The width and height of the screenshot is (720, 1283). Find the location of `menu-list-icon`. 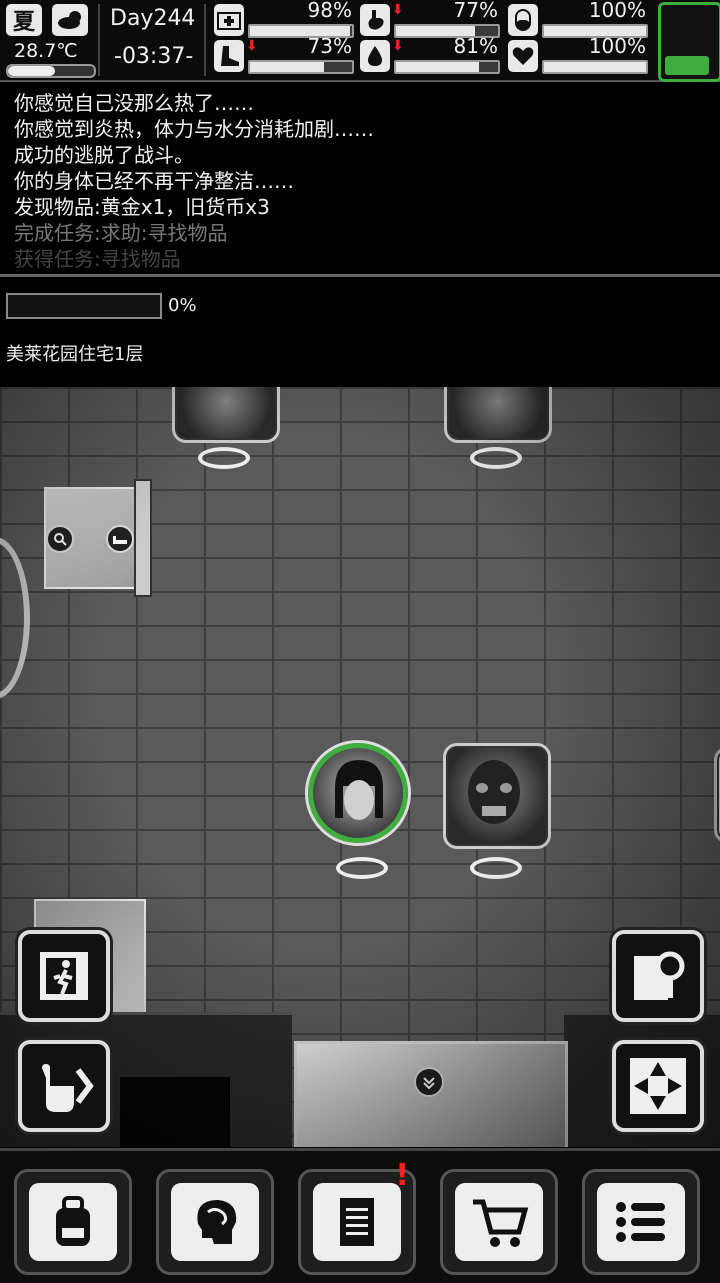

menu-list-icon is located at coordinates (640, 1222).